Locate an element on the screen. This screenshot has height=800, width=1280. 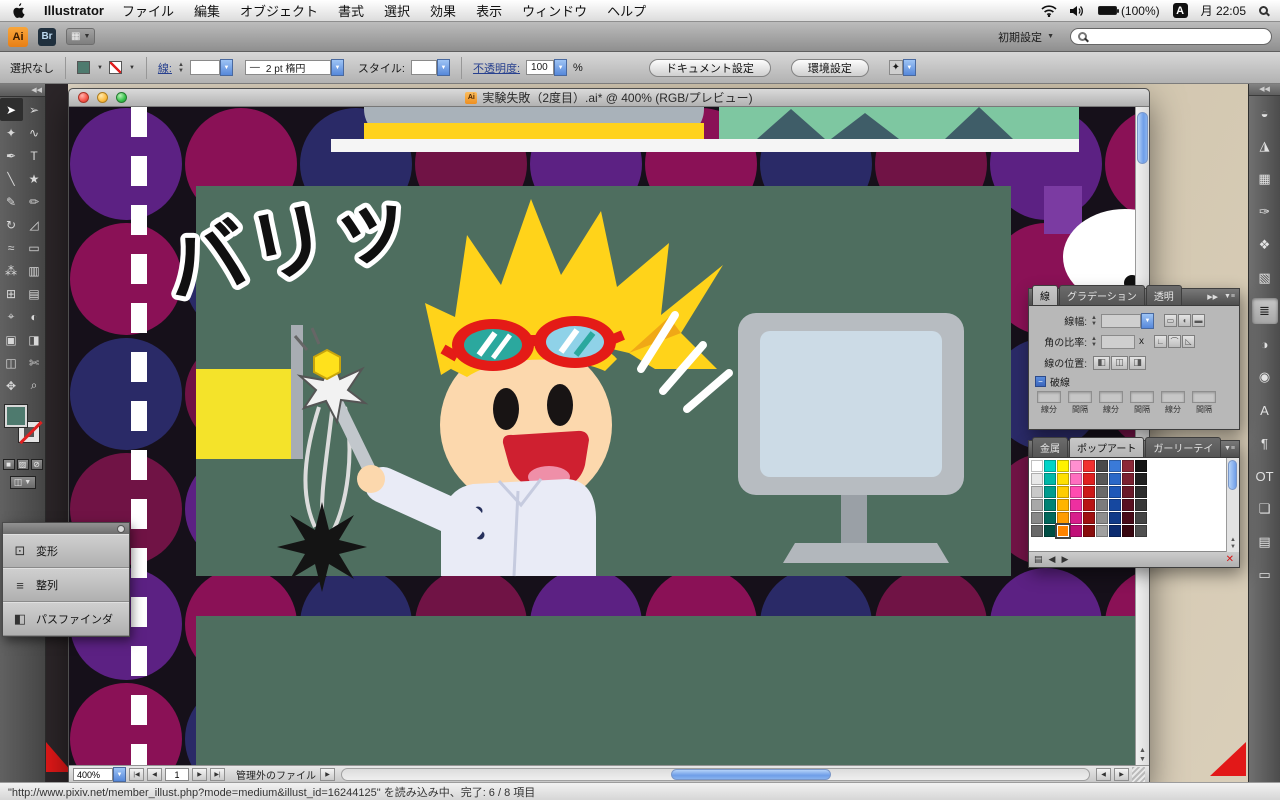
illustrator-logo-icon: Ai is located at coordinates (18, 36).